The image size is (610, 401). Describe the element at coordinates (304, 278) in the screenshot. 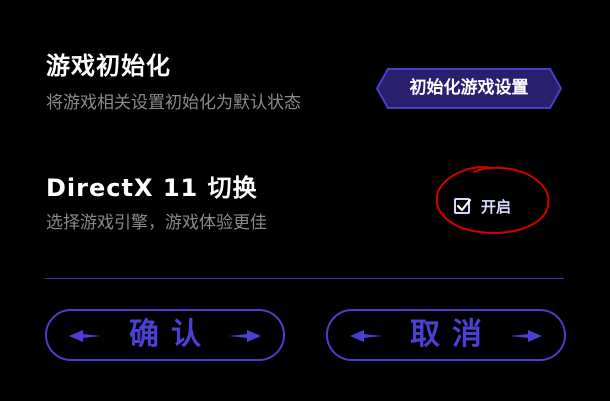

I see `divider` at that location.